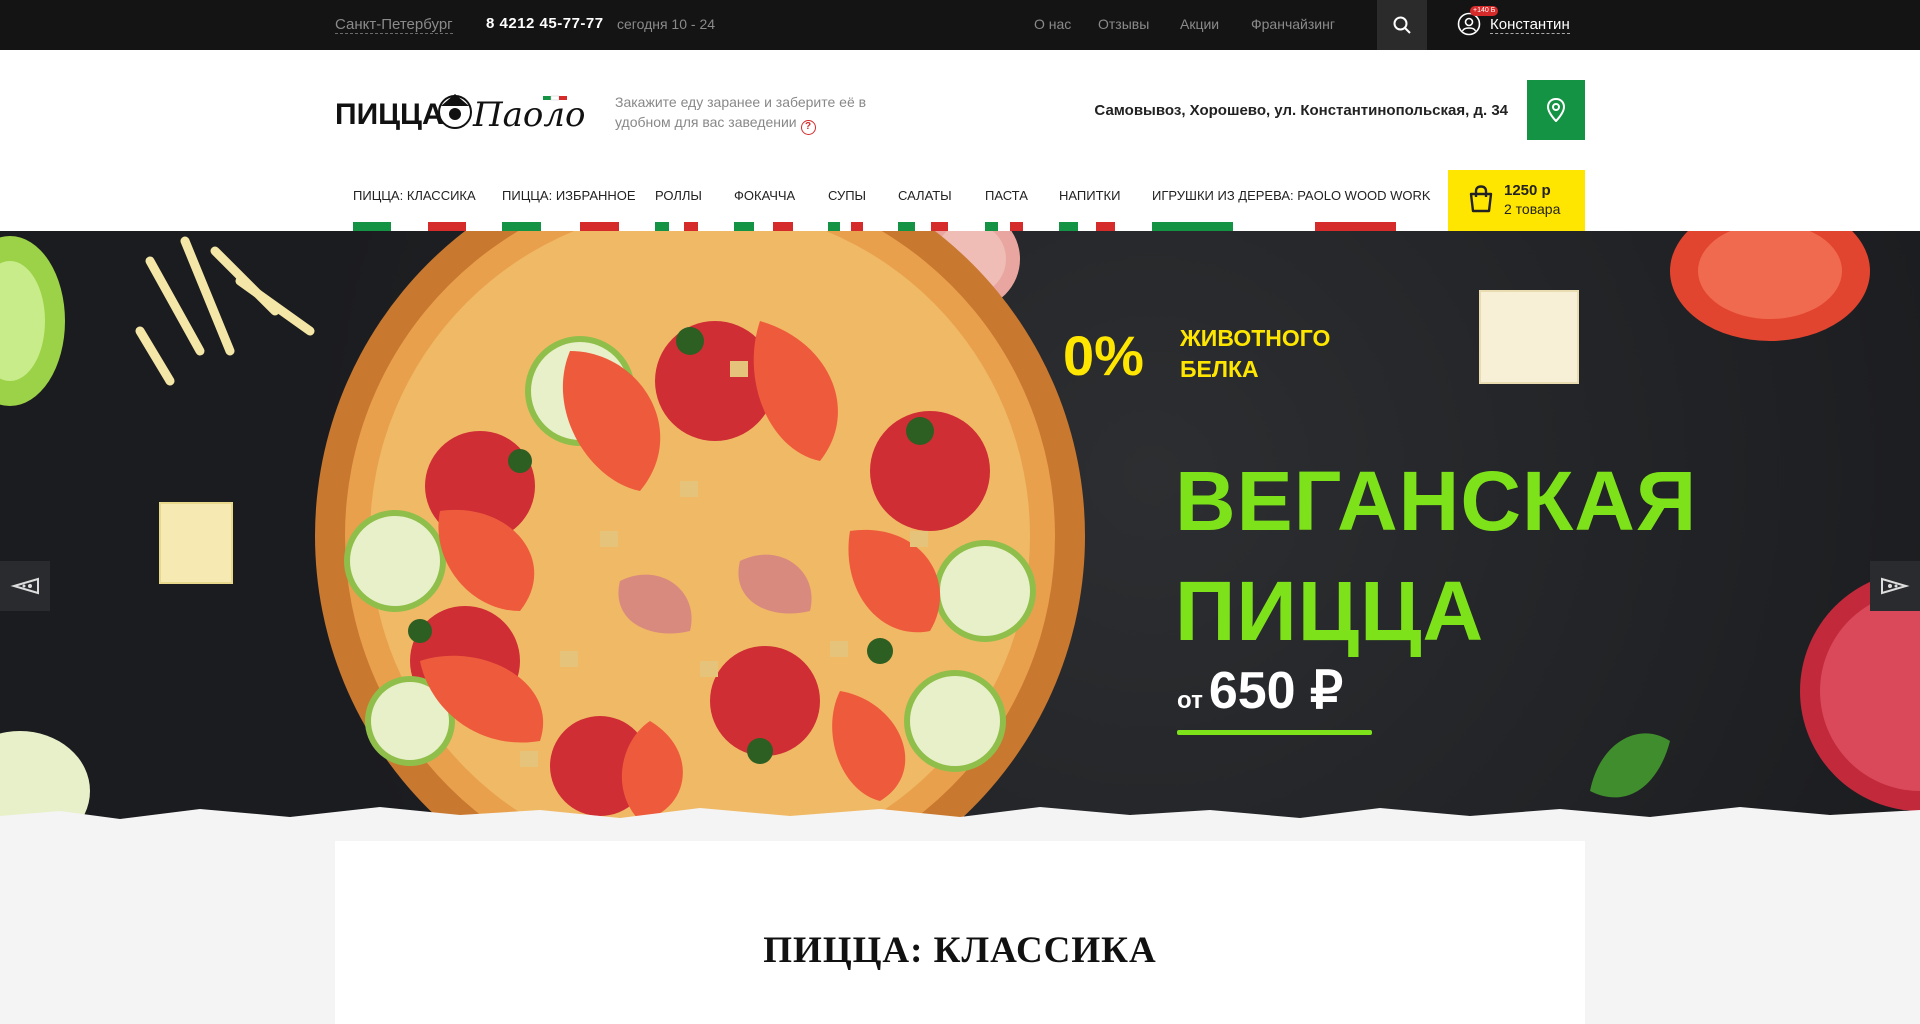  I want to click on nav-link-reviews: Отзывы, so click(1123, 24).